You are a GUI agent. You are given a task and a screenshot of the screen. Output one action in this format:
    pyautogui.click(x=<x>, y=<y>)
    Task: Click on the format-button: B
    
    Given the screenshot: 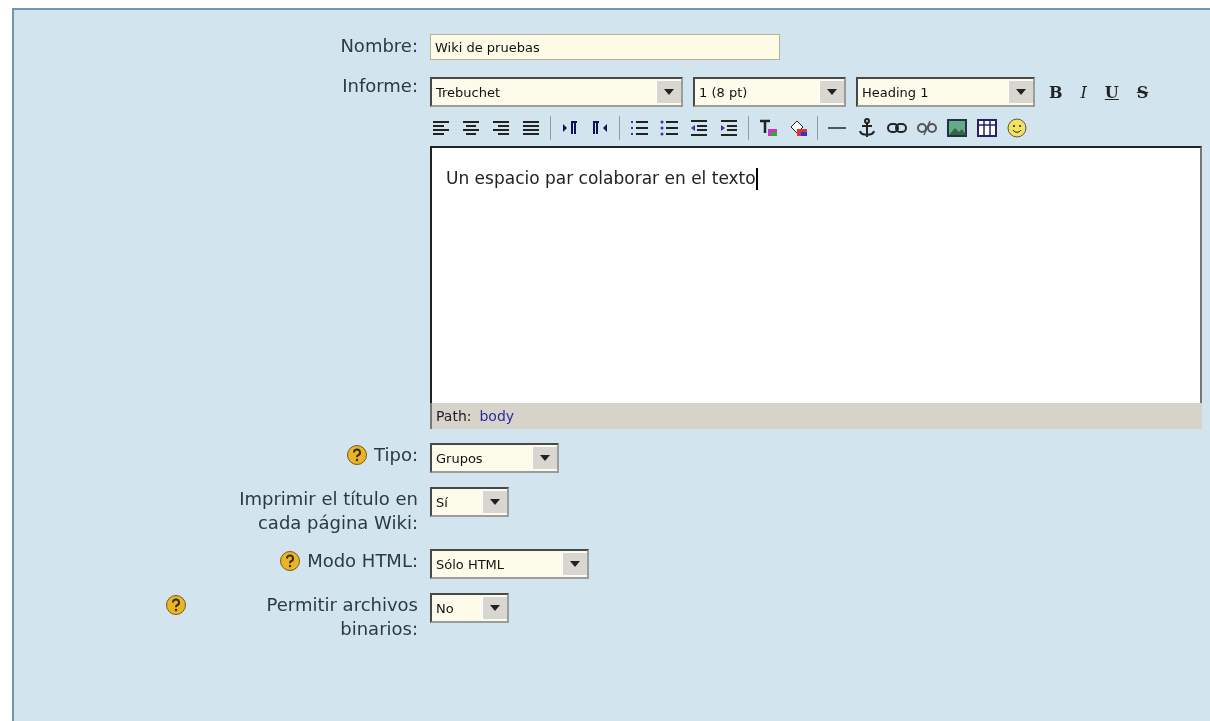 What is the action you would take?
    pyautogui.click(x=1056, y=92)
    